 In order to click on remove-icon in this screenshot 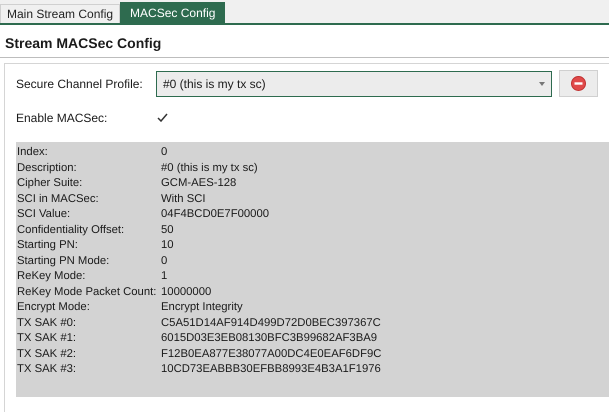, I will do `click(578, 83)`.